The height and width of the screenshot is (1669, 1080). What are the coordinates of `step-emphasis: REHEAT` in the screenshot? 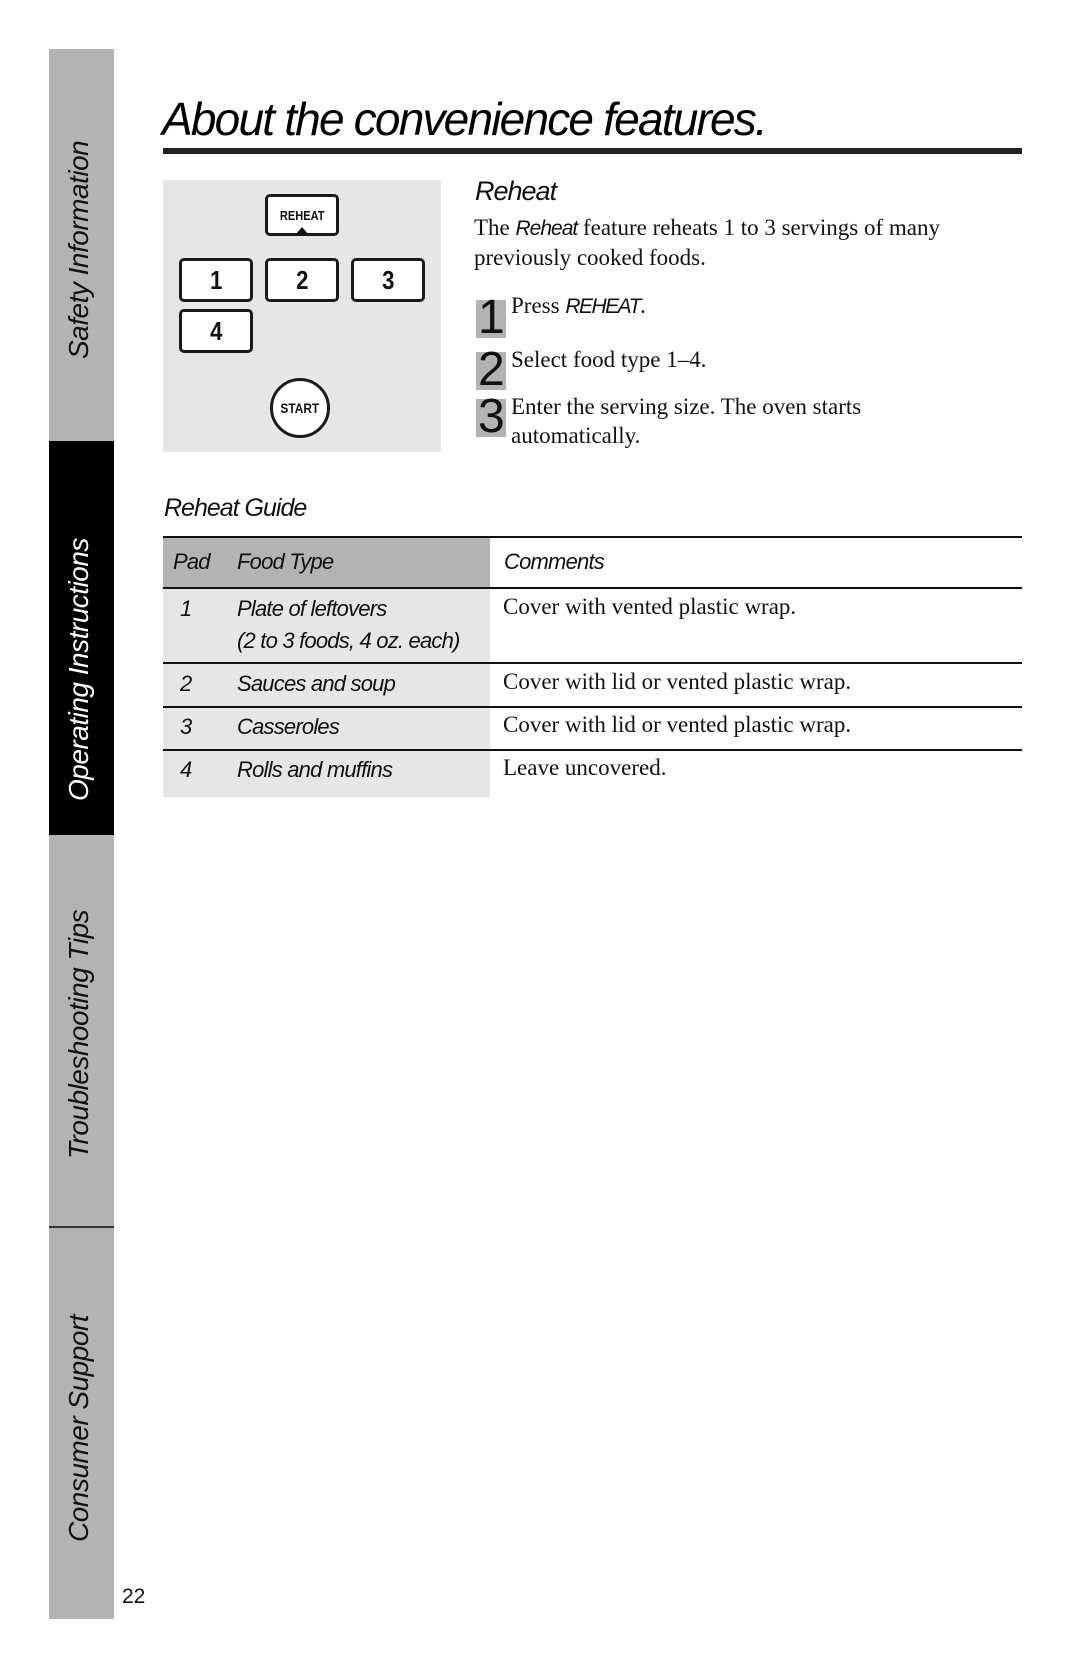 It's located at (603, 306).